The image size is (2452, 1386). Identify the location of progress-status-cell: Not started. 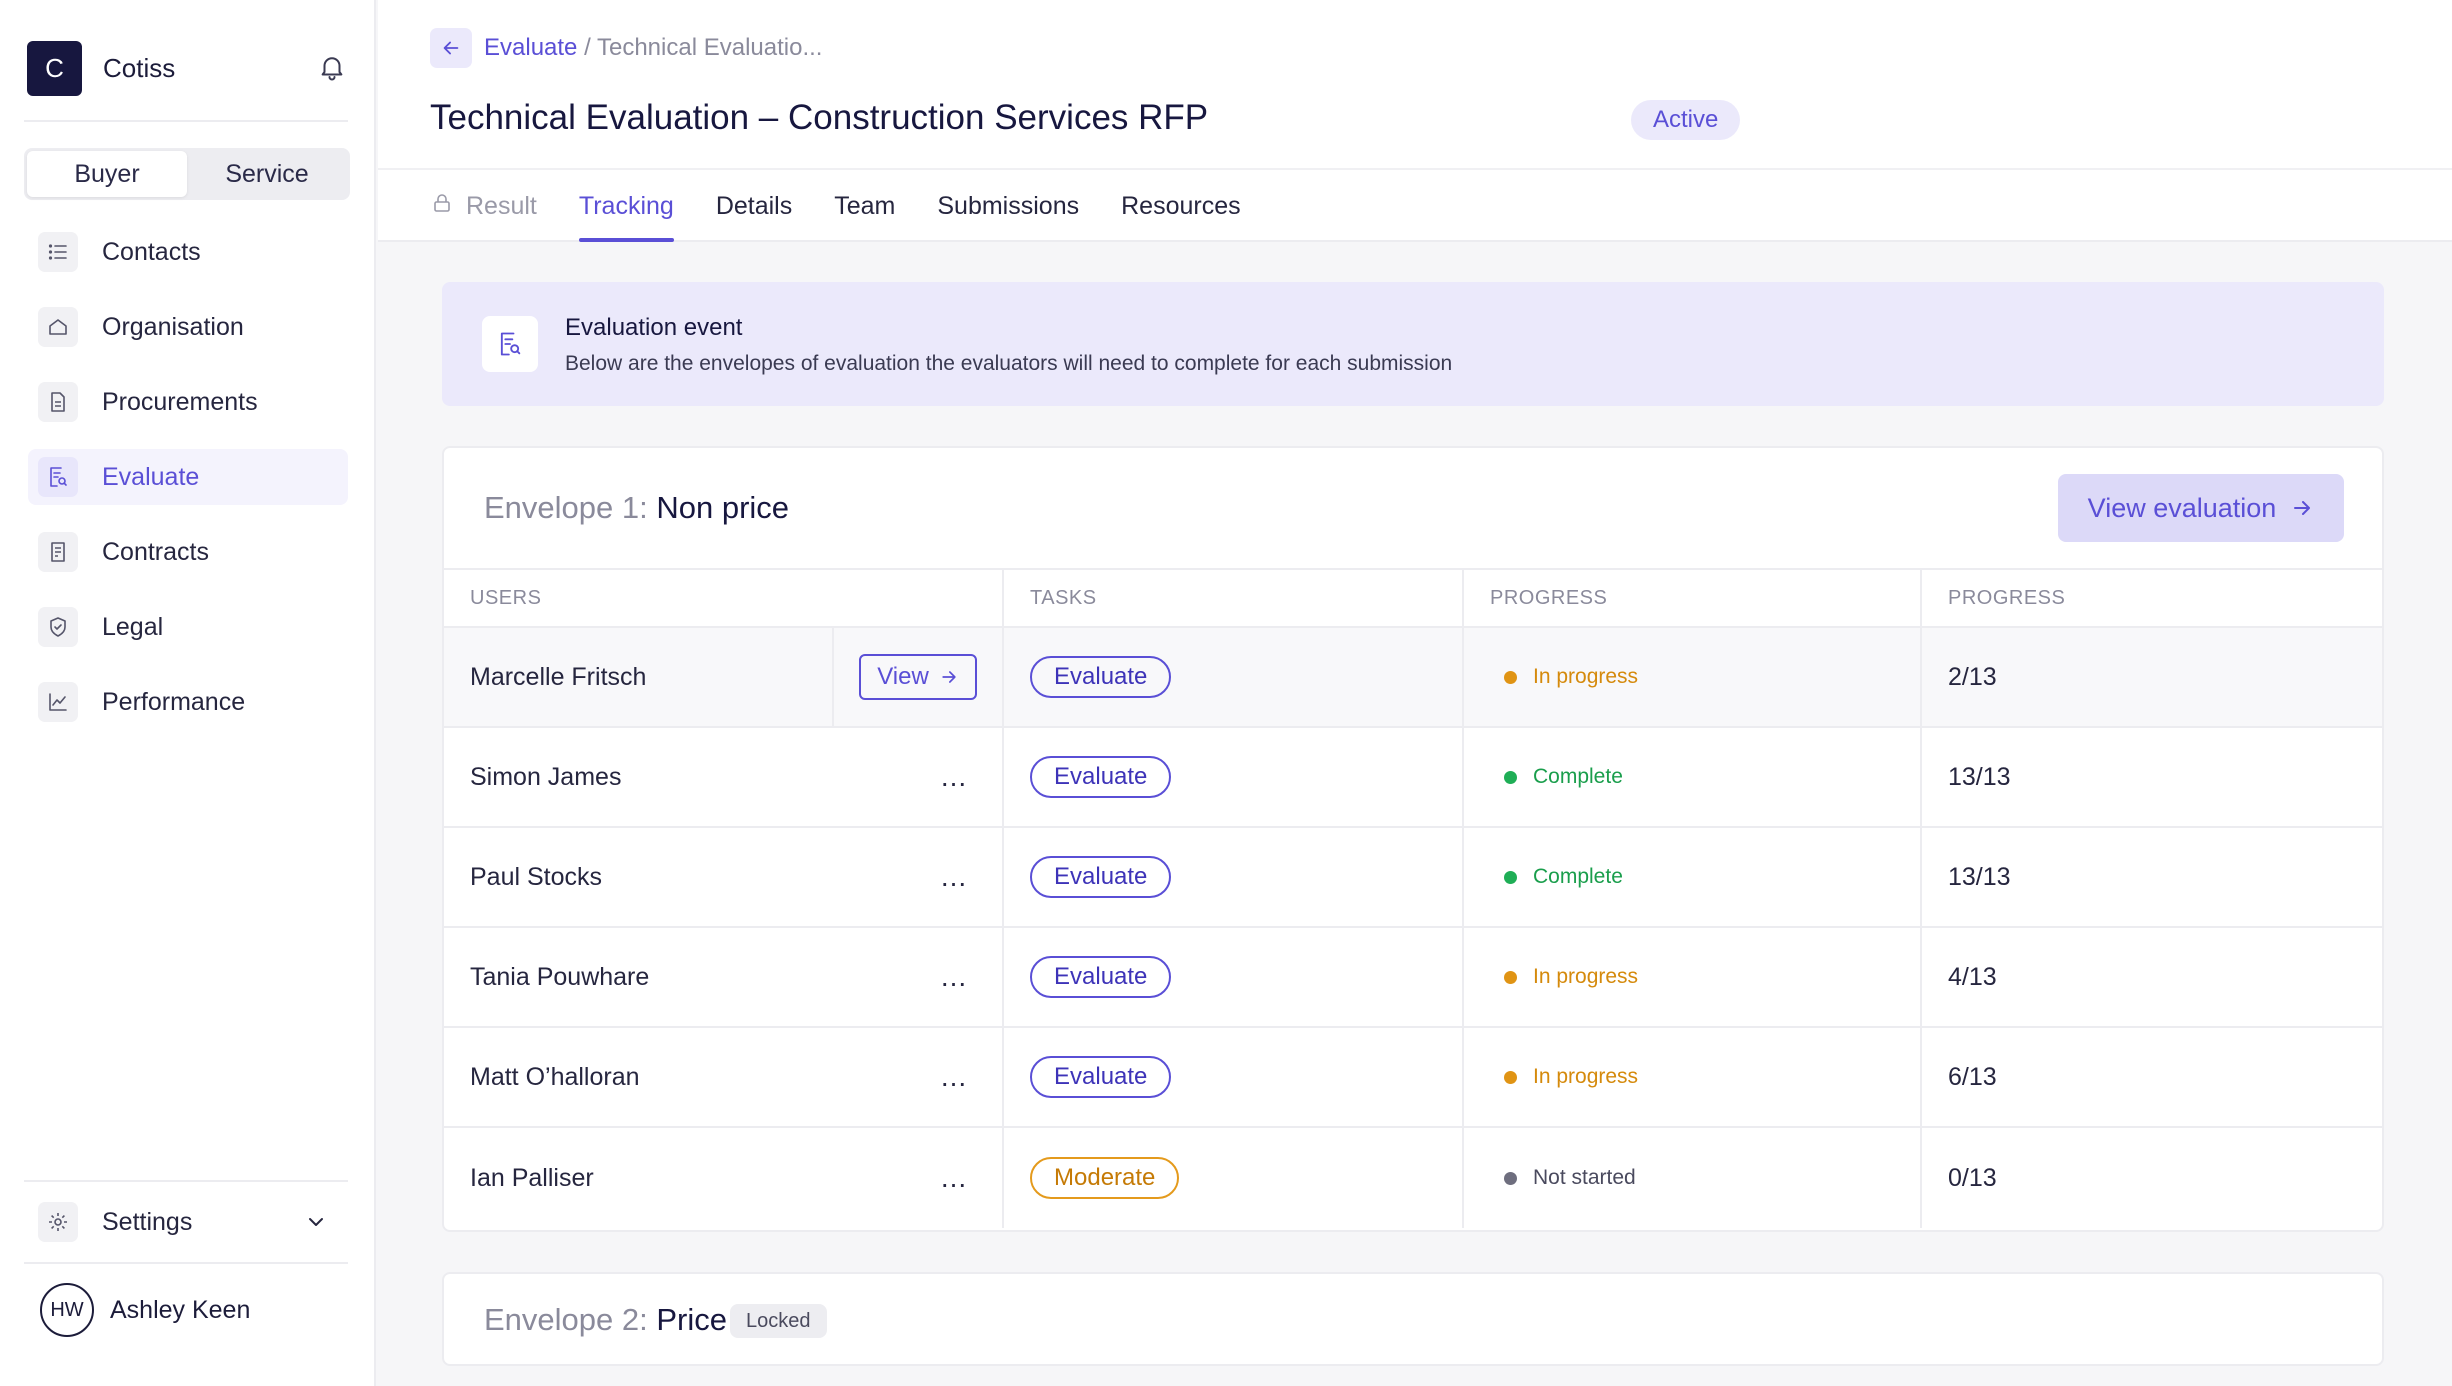
(1693, 1178).